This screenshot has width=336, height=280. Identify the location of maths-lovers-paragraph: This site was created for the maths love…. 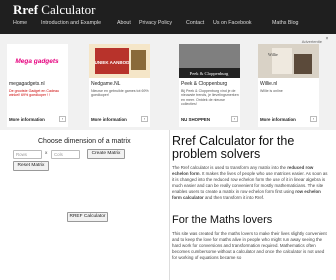
(249, 245).